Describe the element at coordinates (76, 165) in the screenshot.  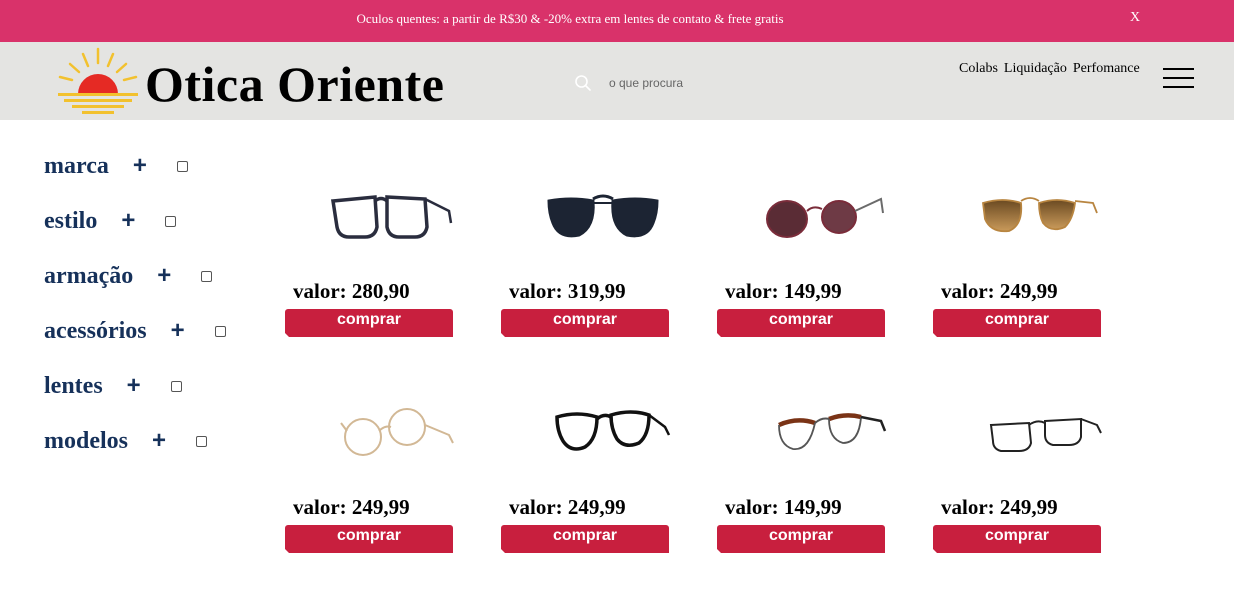
I see `filter-label: marca` at that location.